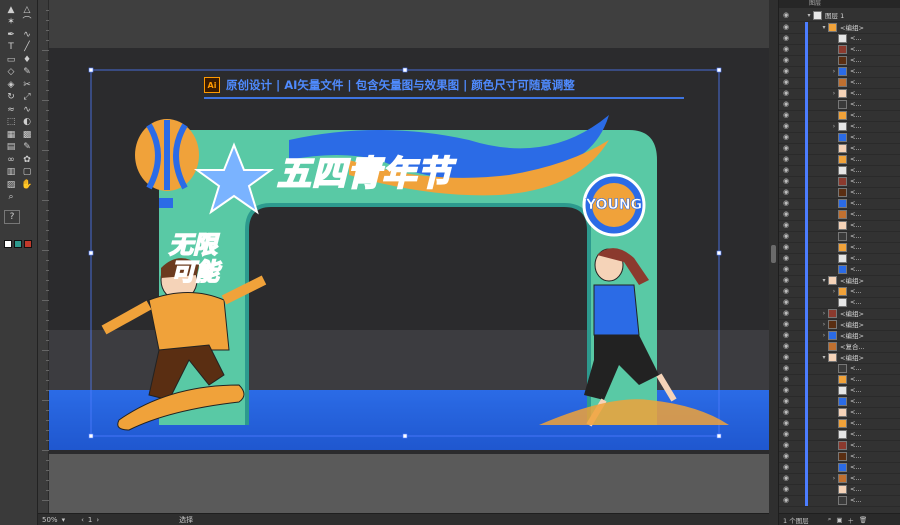 This screenshot has width=900, height=525. I want to click on column-graph-tool-icon: ▥, so click(11, 173).